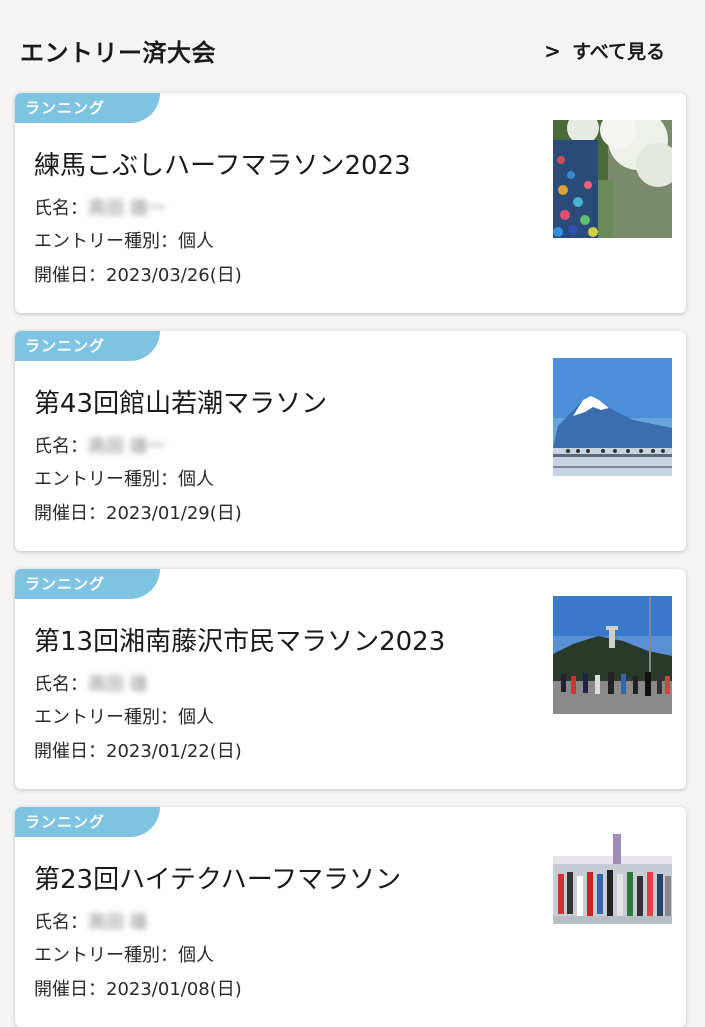 This screenshot has height=1027, width=705. Describe the element at coordinates (612, 417) in the screenshot. I see `mount-fuji-bridge-photo` at that location.